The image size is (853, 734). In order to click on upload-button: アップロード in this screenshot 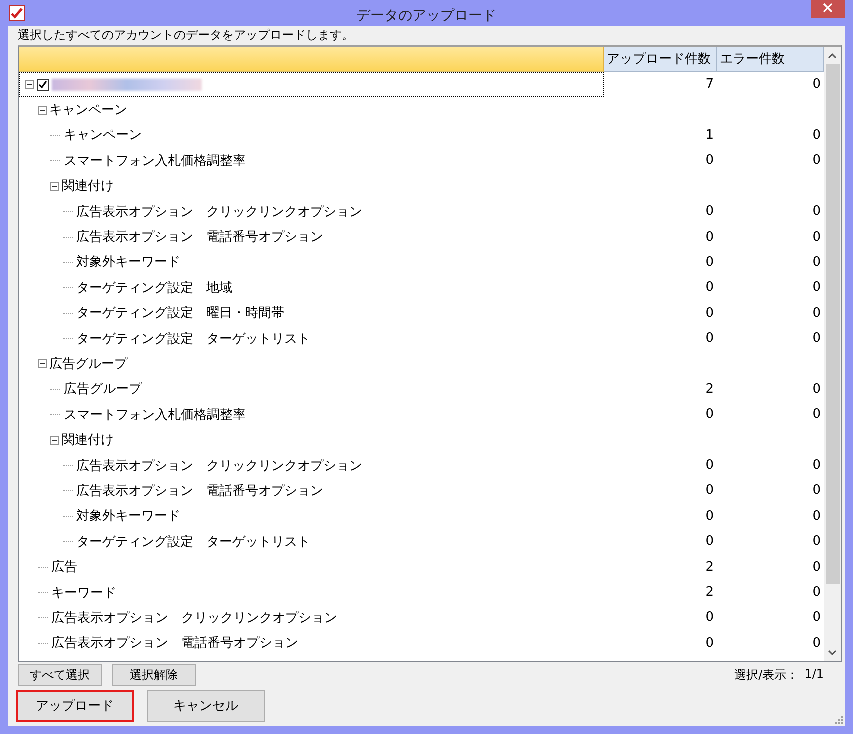, I will do `click(75, 706)`.